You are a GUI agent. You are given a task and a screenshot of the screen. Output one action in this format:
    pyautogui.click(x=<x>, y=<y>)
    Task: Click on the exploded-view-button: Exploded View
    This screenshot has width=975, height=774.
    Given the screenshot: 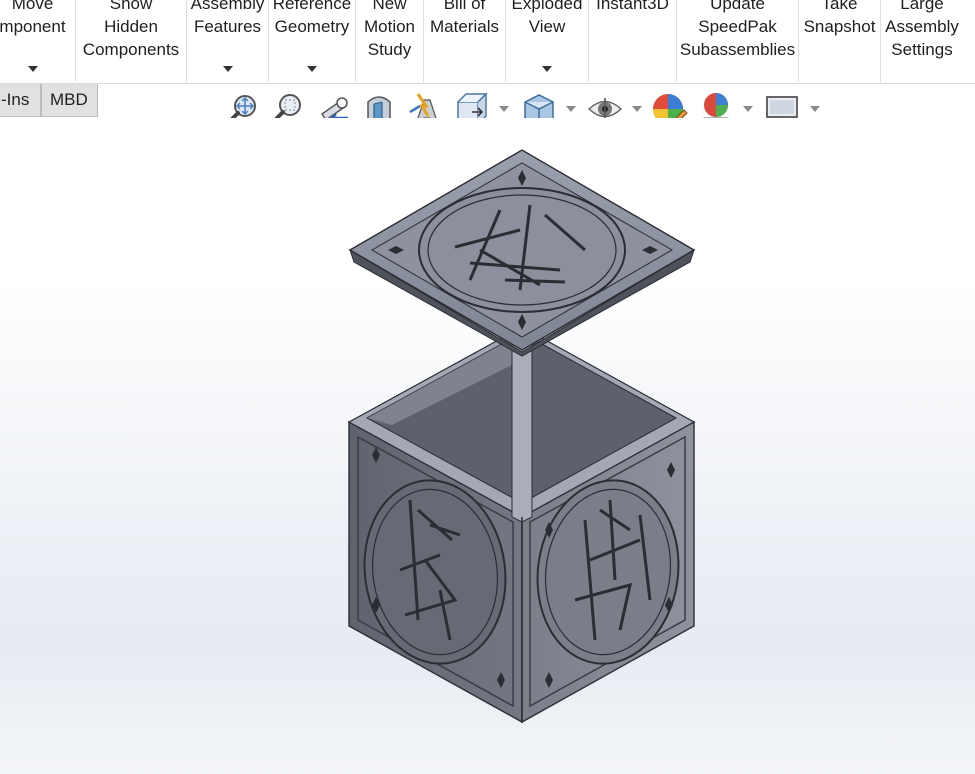 What is the action you would take?
    pyautogui.click(x=547, y=41)
    